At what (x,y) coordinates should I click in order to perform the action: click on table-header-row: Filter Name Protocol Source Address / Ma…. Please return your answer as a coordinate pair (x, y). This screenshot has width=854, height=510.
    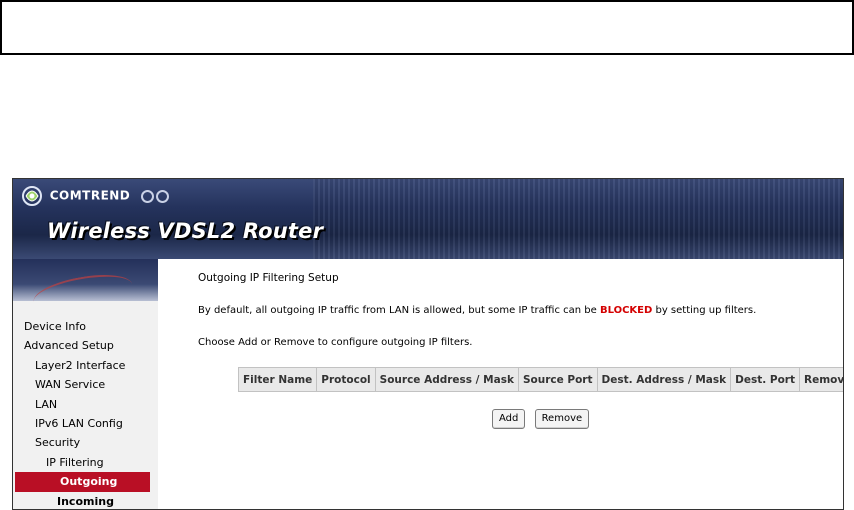
    Looking at the image, I should click on (540, 379).